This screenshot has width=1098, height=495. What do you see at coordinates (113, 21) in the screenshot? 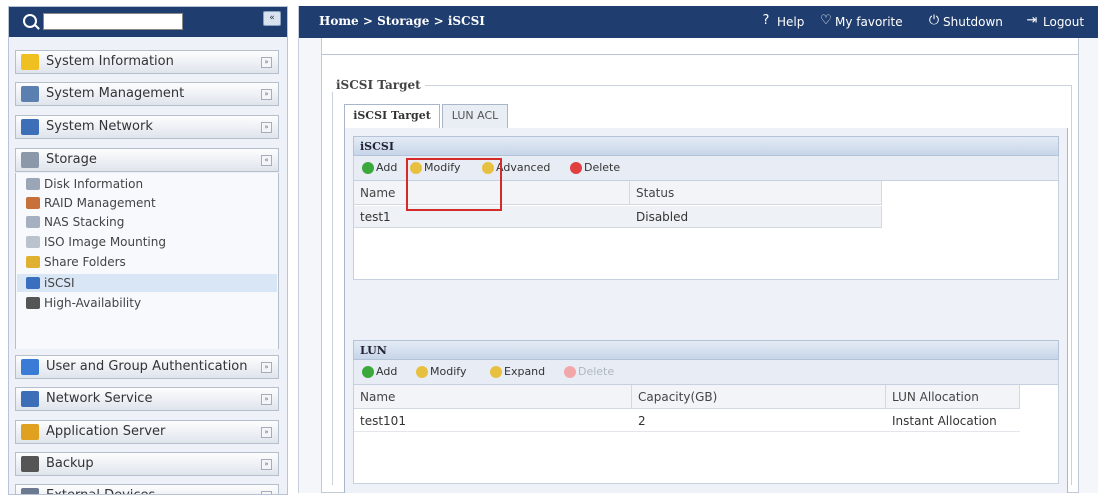
I see `search-input` at bounding box center [113, 21].